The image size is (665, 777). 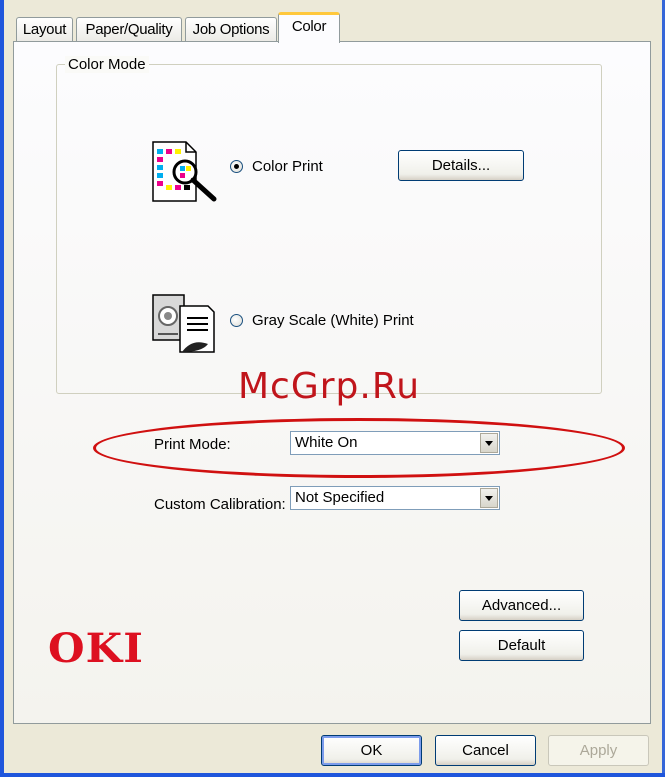 I want to click on gray-scale-radio, so click(x=236, y=320).